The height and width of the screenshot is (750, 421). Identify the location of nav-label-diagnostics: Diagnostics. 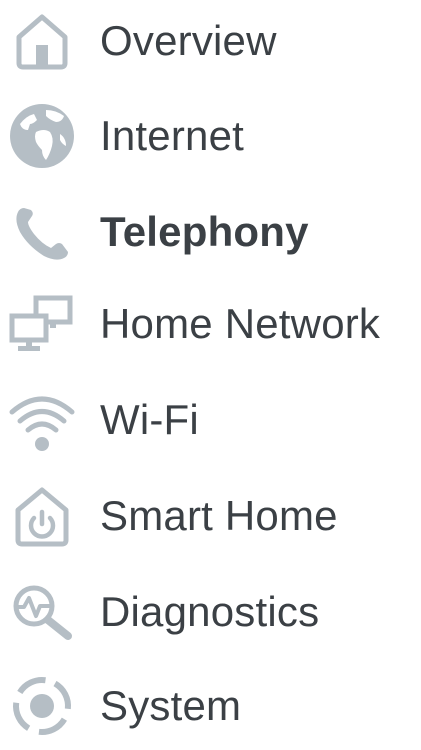
(210, 611).